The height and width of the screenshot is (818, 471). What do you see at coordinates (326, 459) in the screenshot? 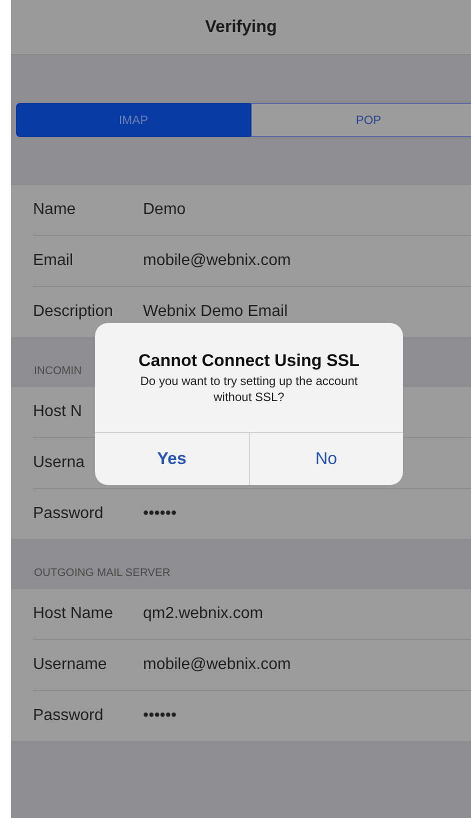
I see `alert-button: No` at bounding box center [326, 459].